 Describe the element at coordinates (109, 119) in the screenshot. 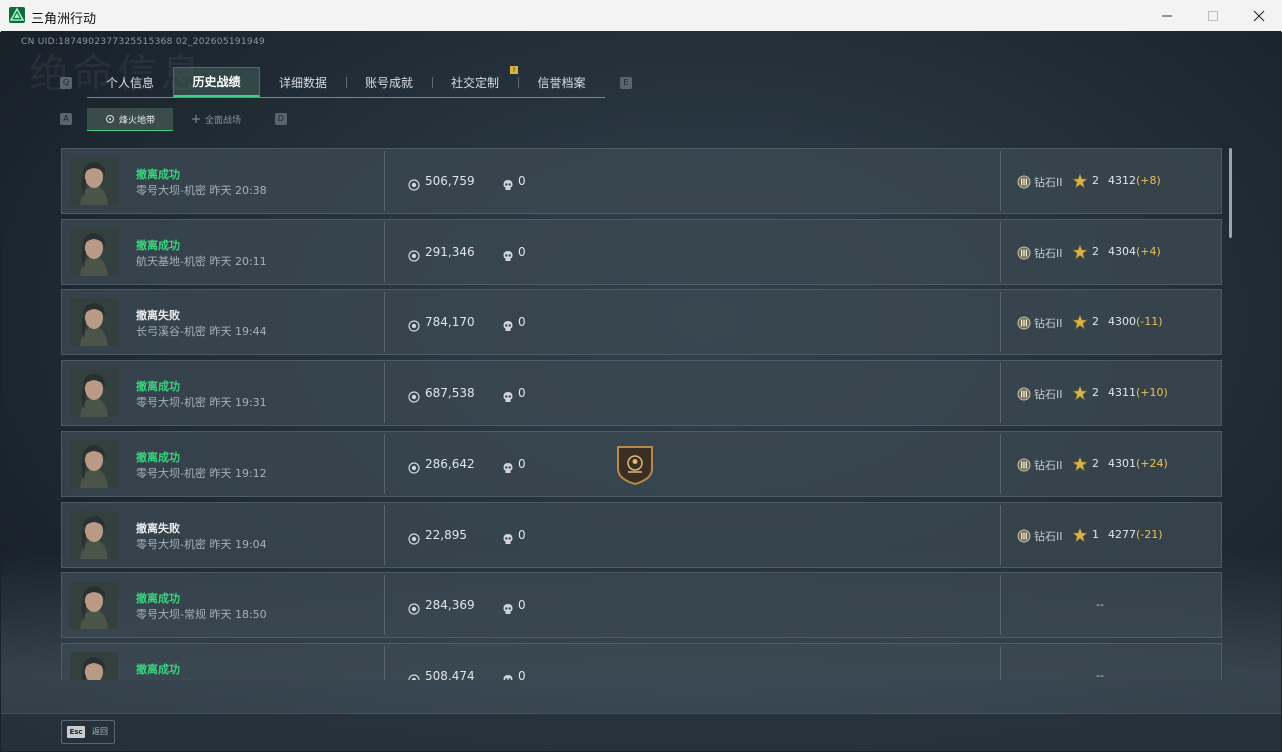

I see `hazard-zone-icon` at that location.